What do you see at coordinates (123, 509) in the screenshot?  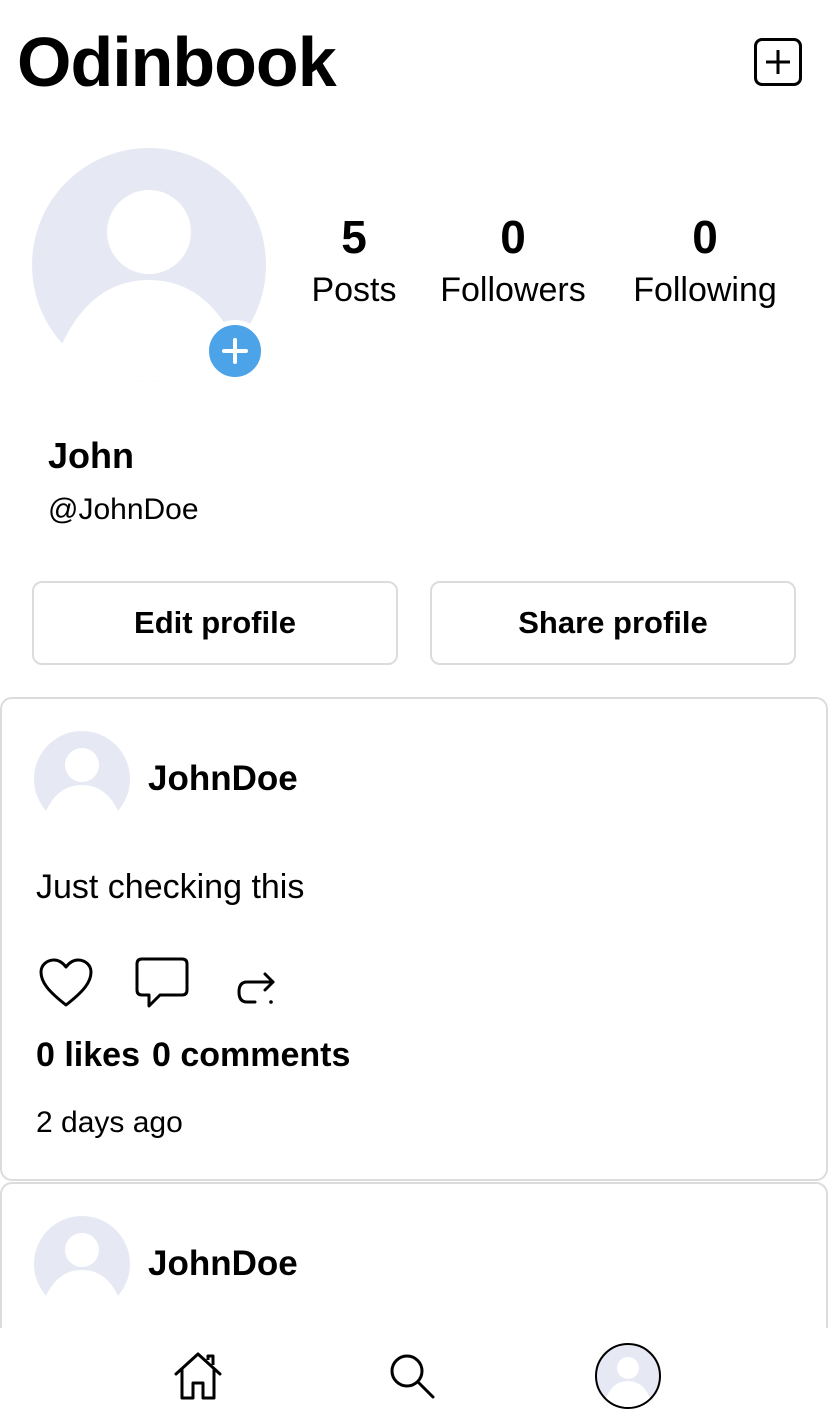 I see `user-handle: @JohnDoe` at bounding box center [123, 509].